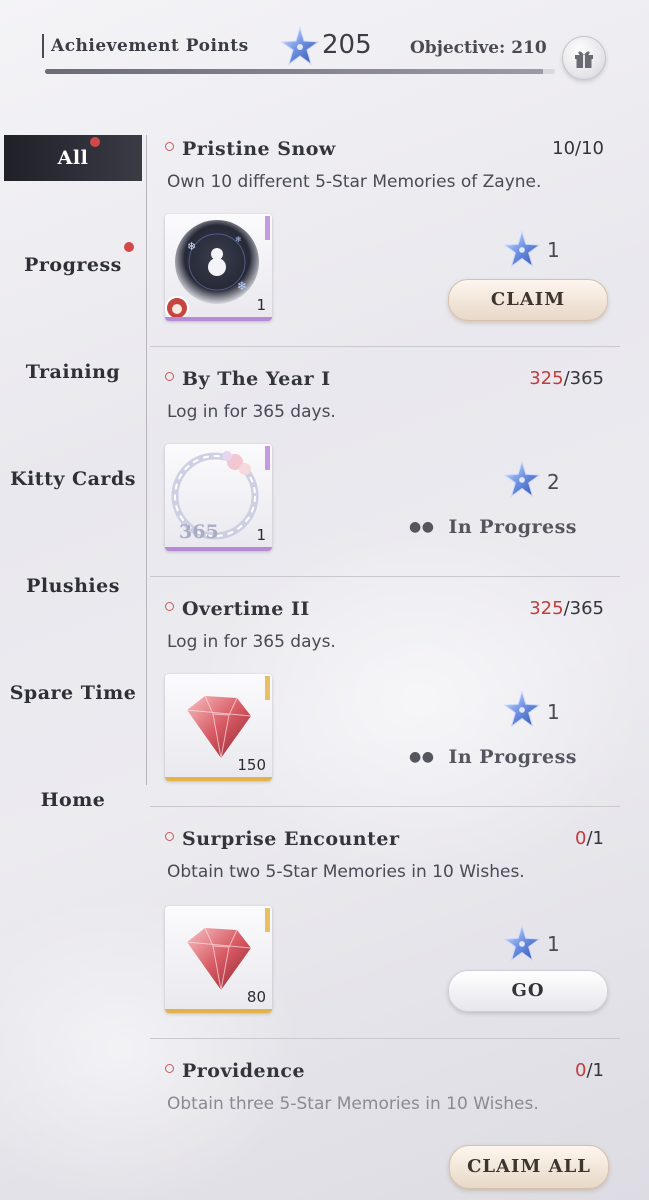 Image resolution: width=649 pixels, height=1200 pixels. What do you see at coordinates (73, 265) in the screenshot?
I see `sidebar-item-label: Progress` at bounding box center [73, 265].